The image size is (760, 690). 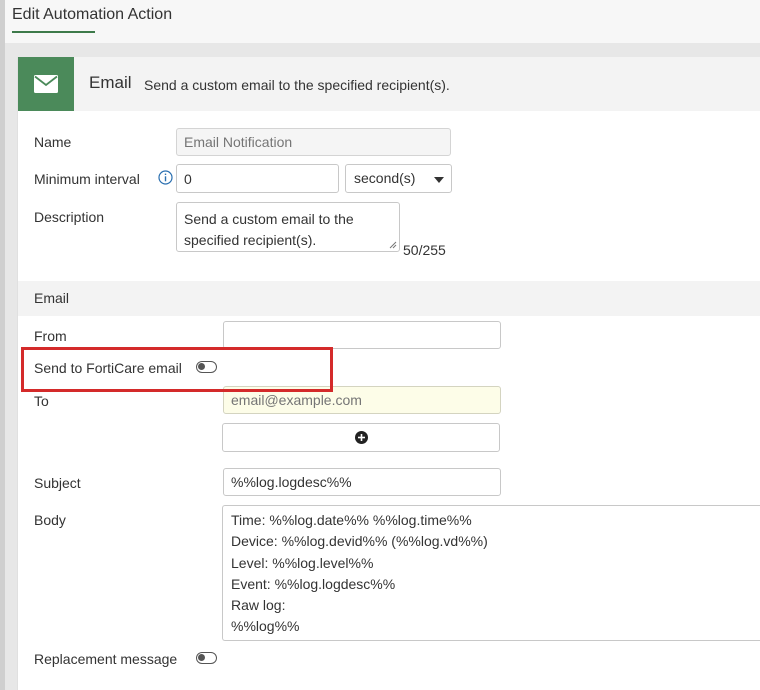 What do you see at coordinates (382, 21) in the screenshot?
I see `page-header: Edit Automation Action` at bounding box center [382, 21].